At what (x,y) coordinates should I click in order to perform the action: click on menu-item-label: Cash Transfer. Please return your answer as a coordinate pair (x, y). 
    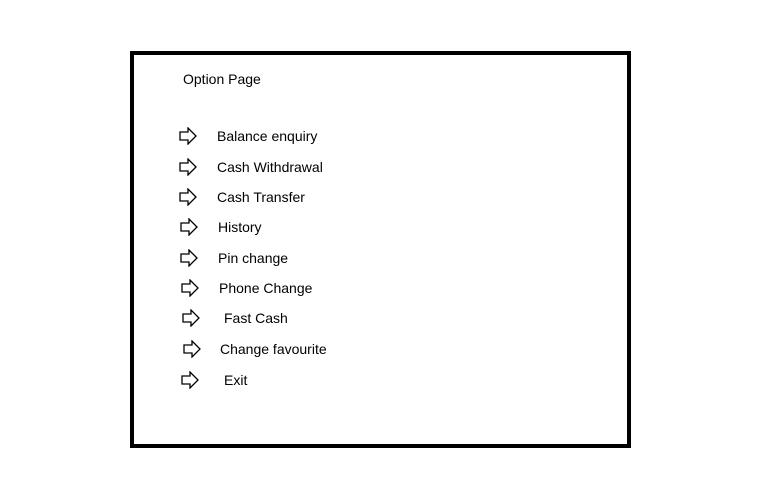
    Looking at the image, I should click on (261, 197).